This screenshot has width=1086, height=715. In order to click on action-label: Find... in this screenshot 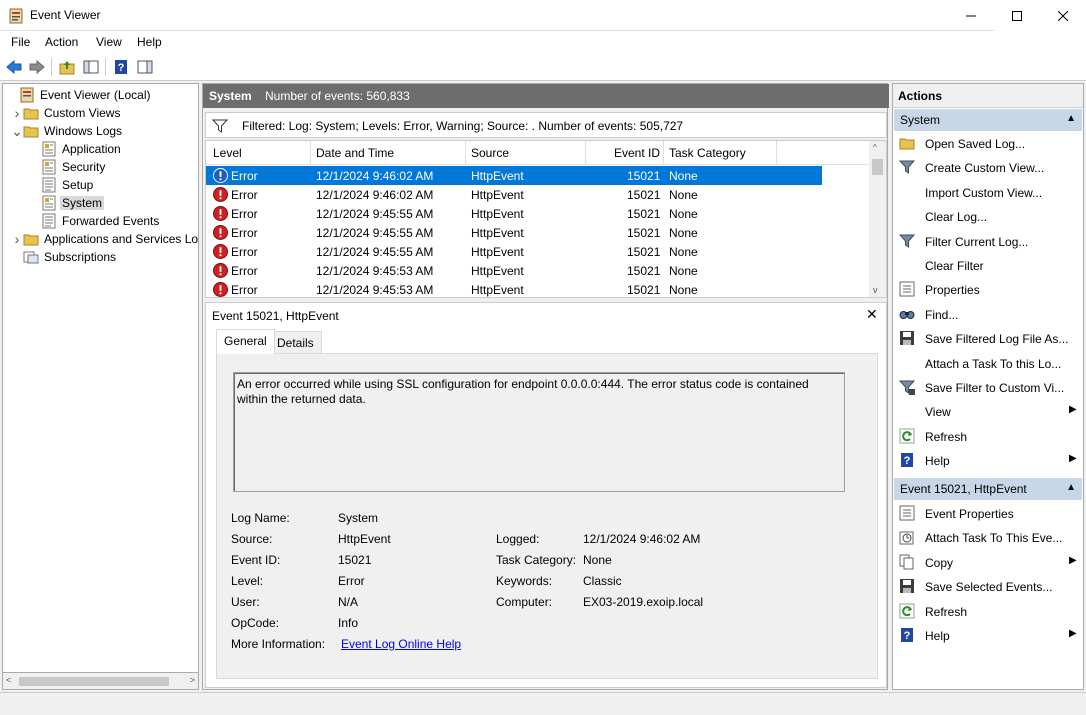, I will do `click(942, 314)`.